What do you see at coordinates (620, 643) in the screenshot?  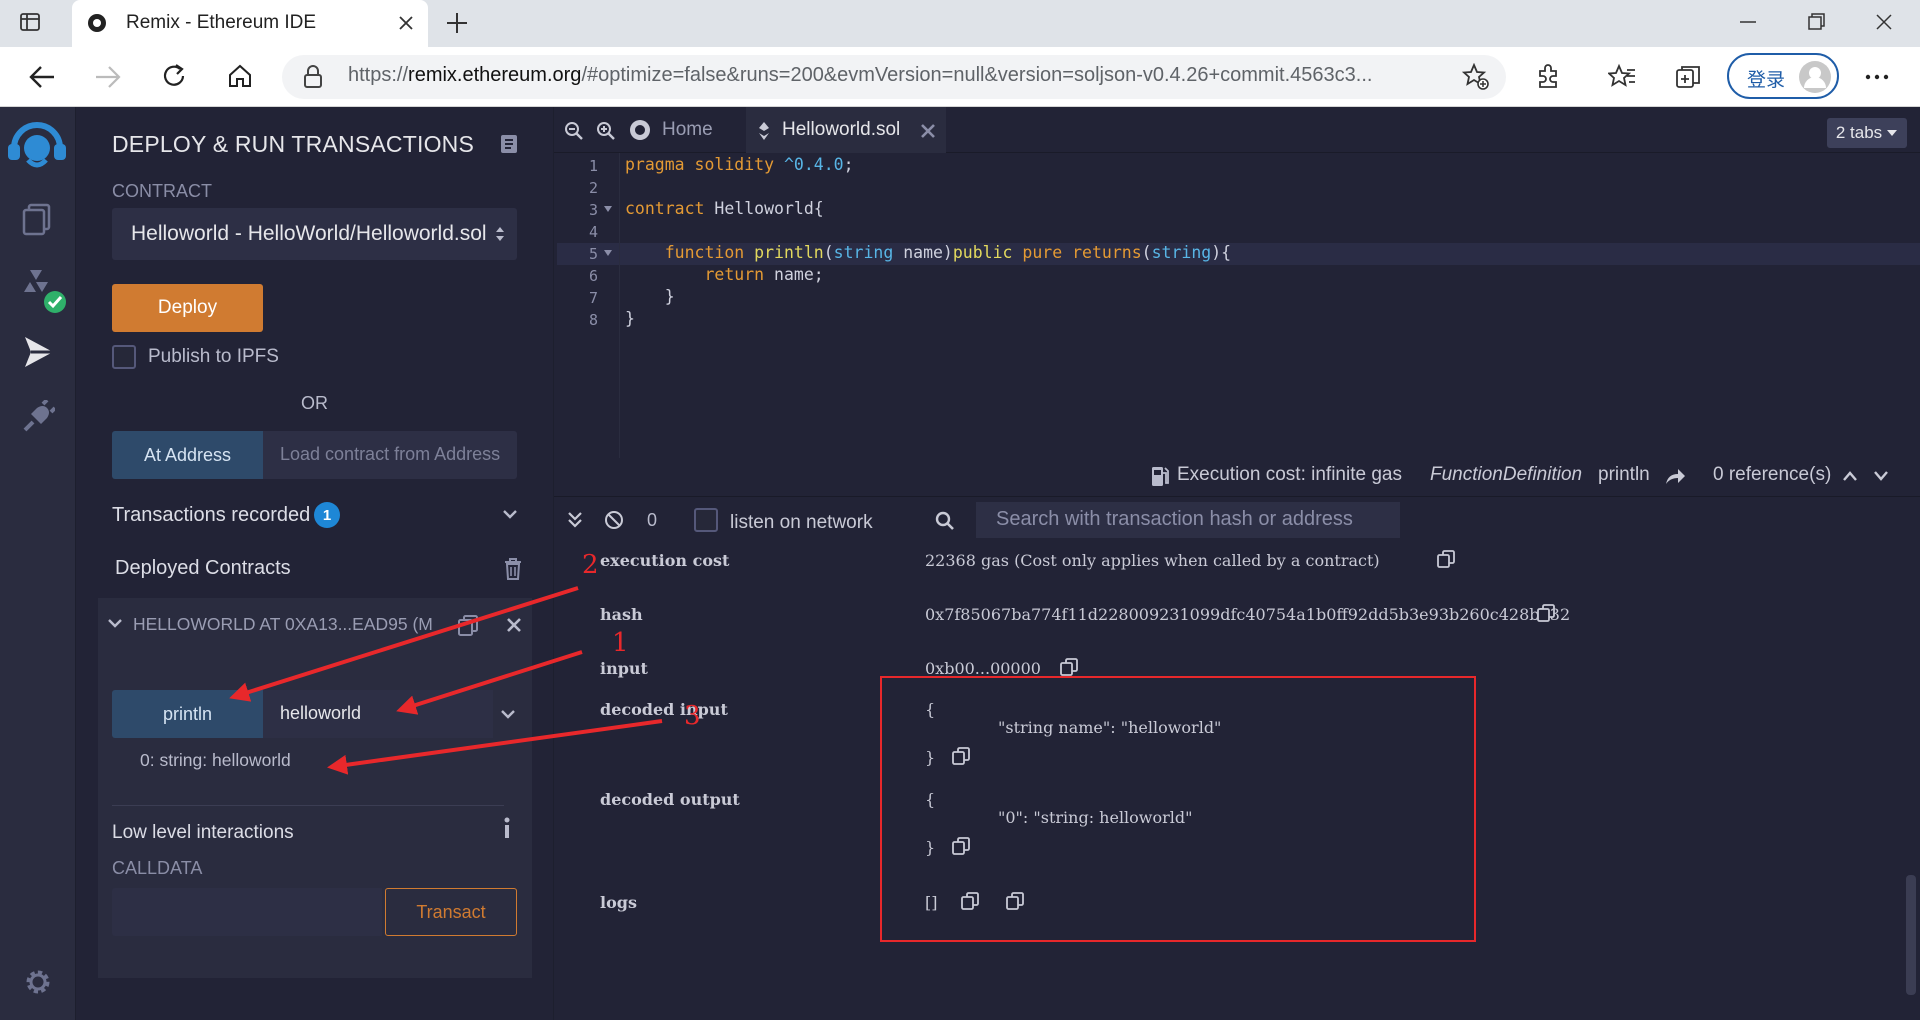 I see `annotation-number-1: 1` at bounding box center [620, 643].